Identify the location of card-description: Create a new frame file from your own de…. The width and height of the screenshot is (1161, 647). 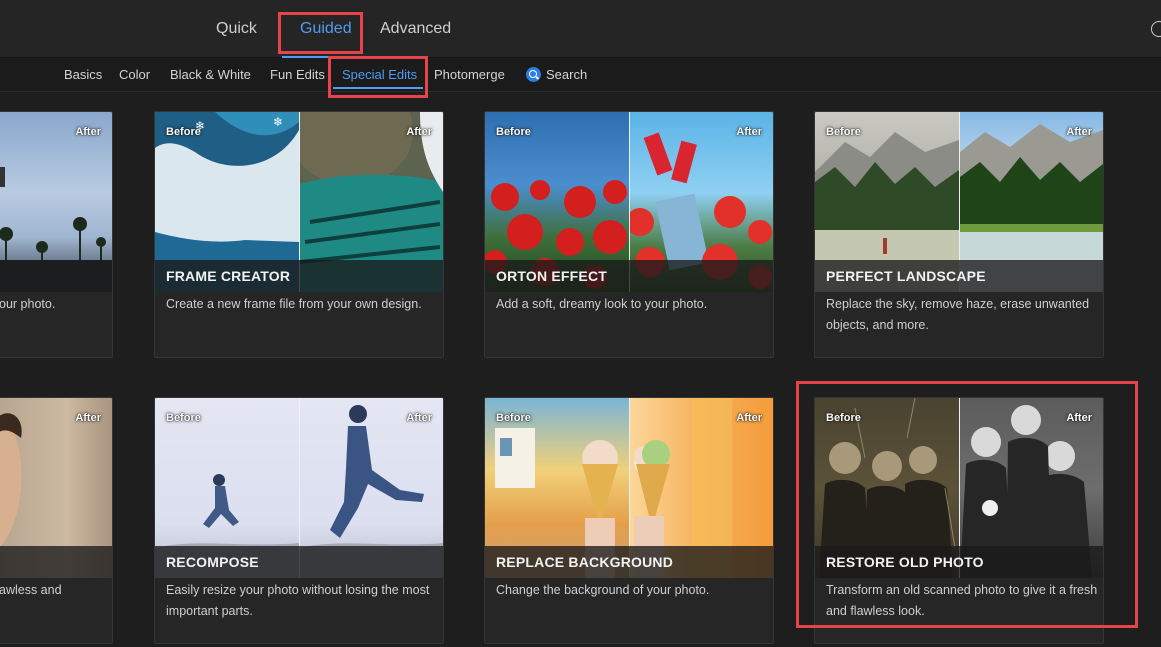
(294, 304).